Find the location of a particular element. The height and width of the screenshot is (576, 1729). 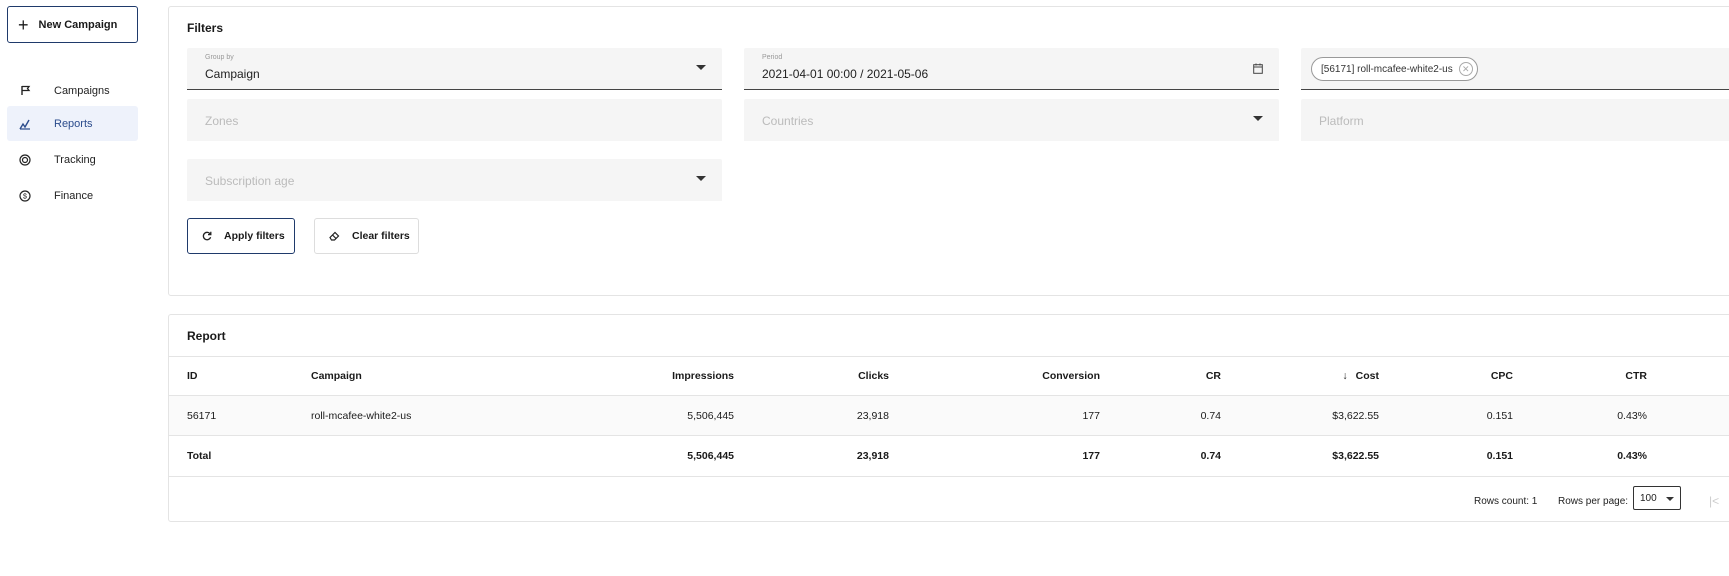

sidebar-item-label: Campaigns is located at coordinates (82, 90).